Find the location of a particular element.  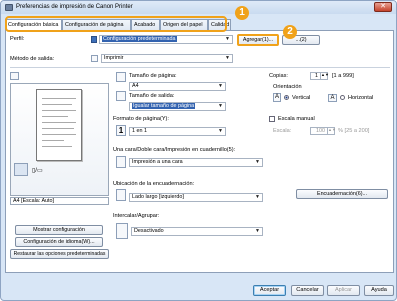

close-button: ✕ is located at coordinates (383, 7).